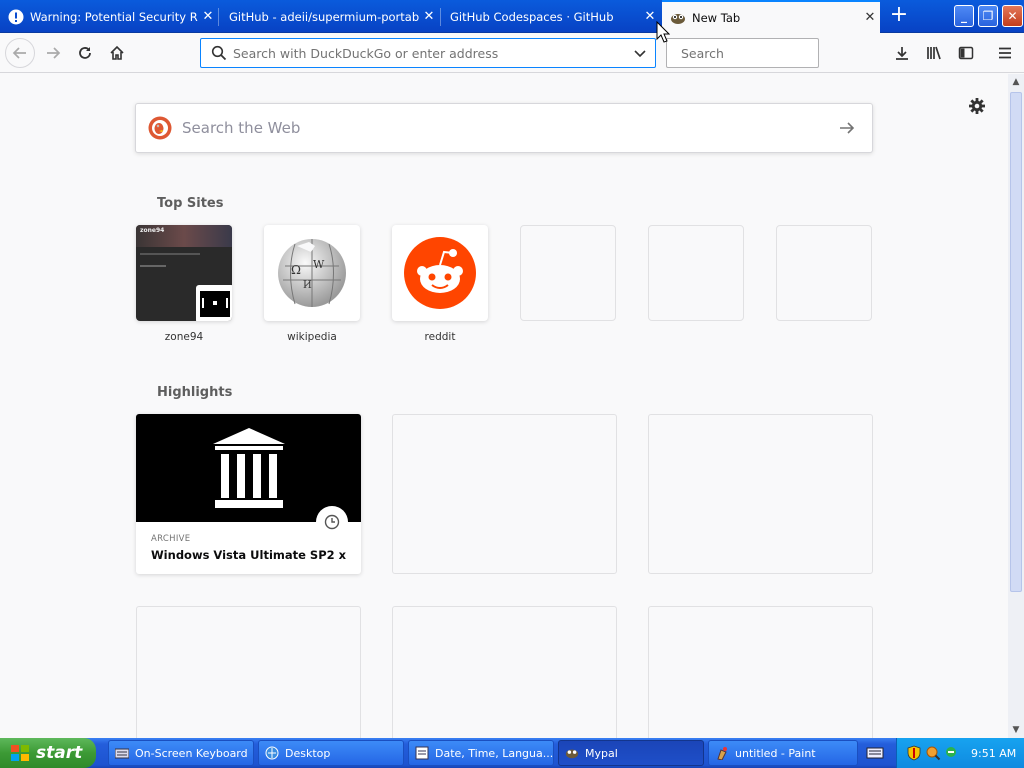 The height and width of the screenshot is (768, 1024). I want to click on tab-title: New Tab, so click(716, 17).